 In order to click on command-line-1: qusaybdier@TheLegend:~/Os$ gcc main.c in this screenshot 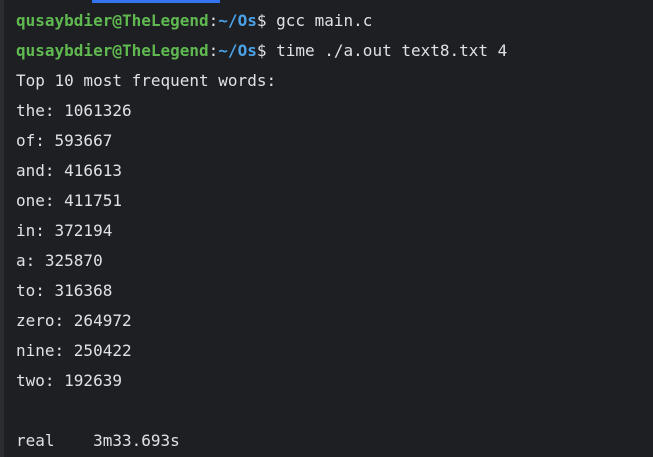, I will do `click(334, 21)`.